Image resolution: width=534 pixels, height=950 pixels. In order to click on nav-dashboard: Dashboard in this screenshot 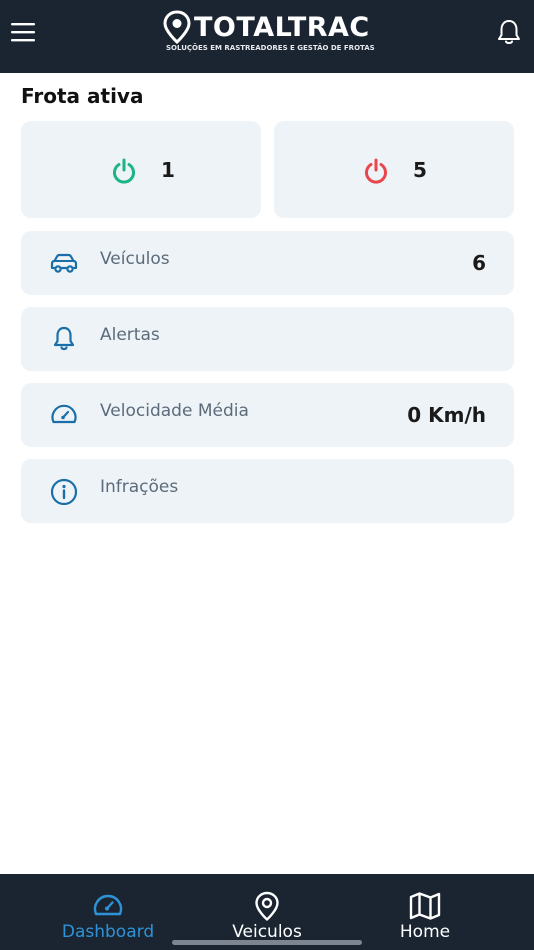, I will do `click(108, 912)`.